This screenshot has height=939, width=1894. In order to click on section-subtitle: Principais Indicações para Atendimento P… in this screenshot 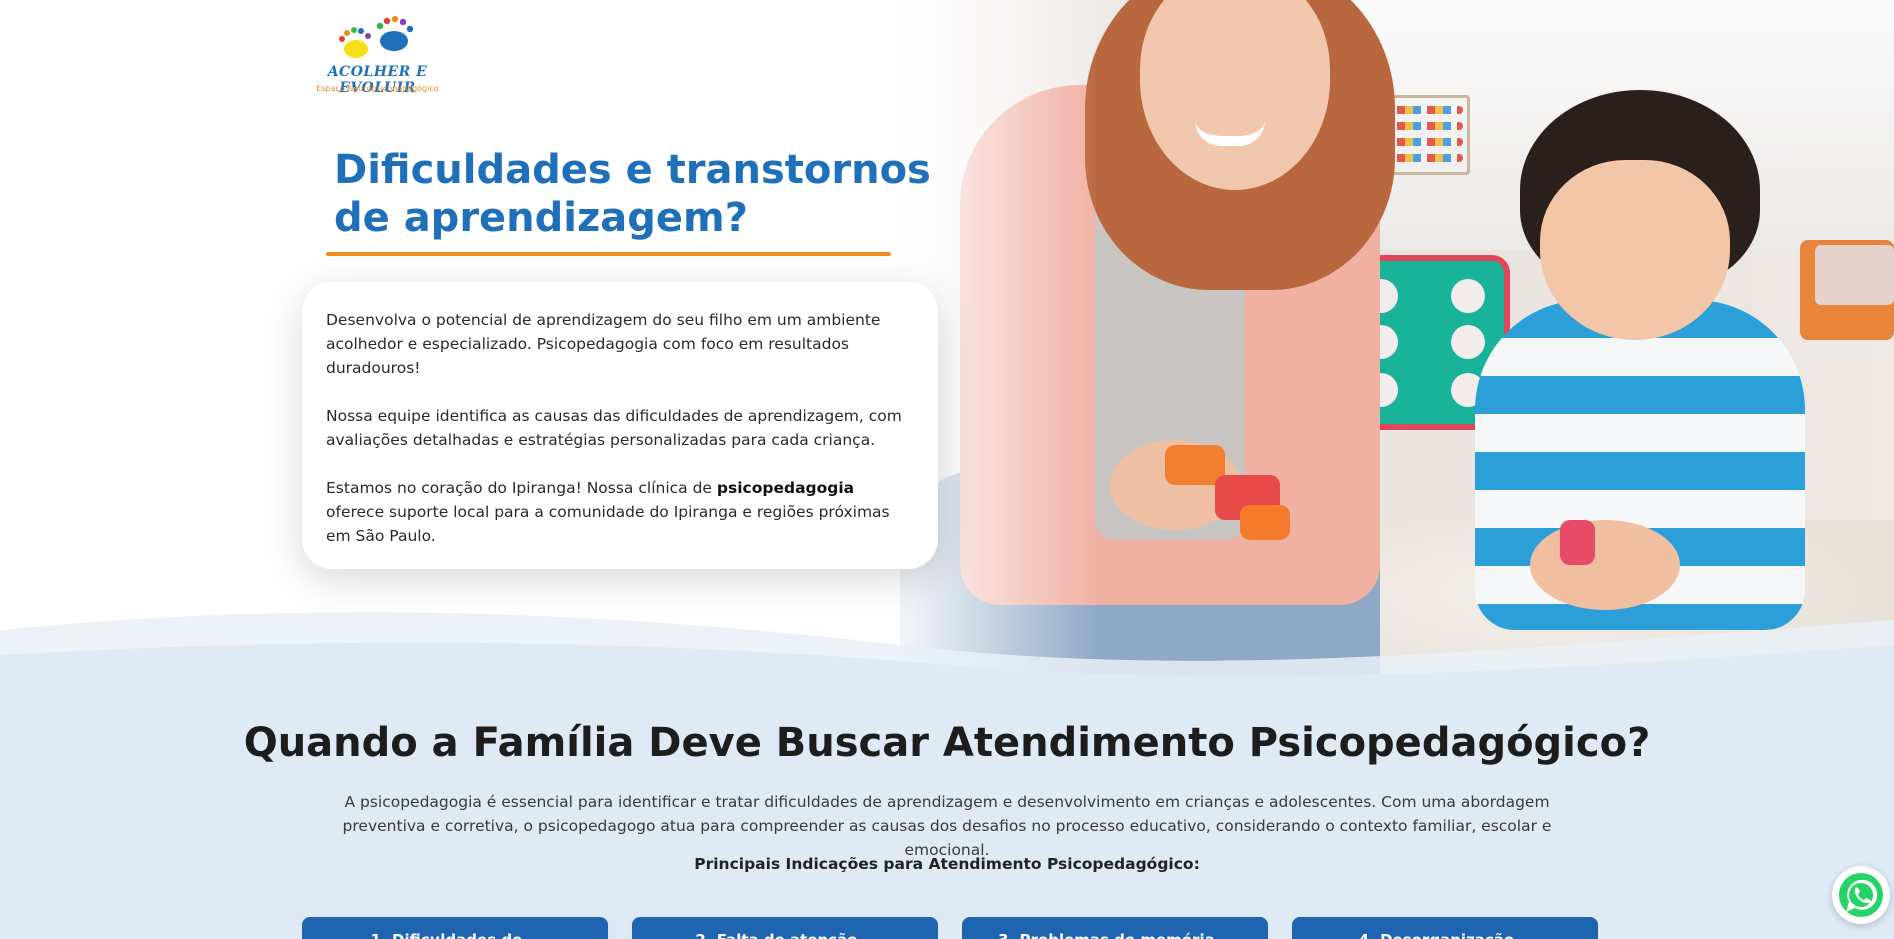, I will do `click(947, 864)`.